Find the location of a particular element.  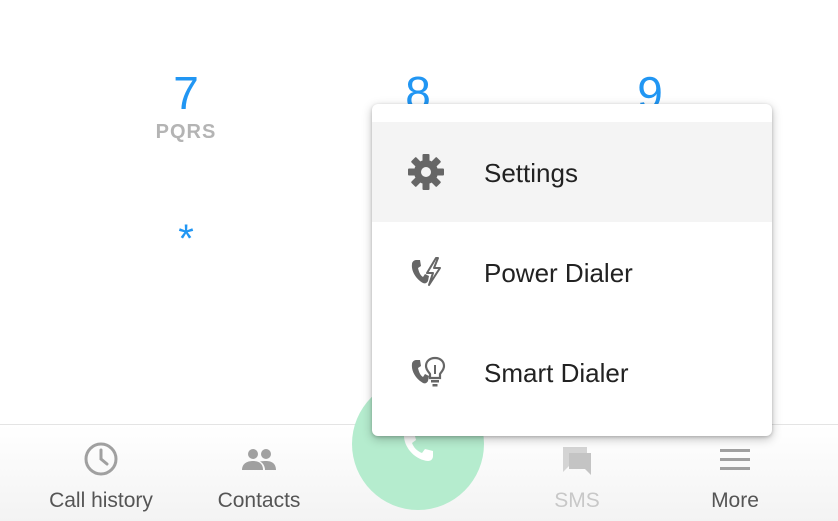

menu-item-settings: Settings is located at coordinates (572, 172).